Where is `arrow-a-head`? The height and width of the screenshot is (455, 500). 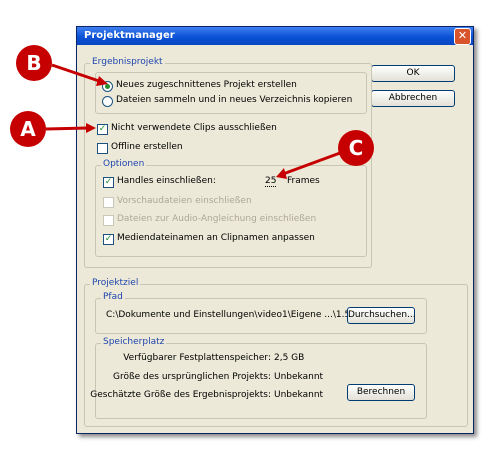
arrow-a-head is located at coordinates (91, 128).